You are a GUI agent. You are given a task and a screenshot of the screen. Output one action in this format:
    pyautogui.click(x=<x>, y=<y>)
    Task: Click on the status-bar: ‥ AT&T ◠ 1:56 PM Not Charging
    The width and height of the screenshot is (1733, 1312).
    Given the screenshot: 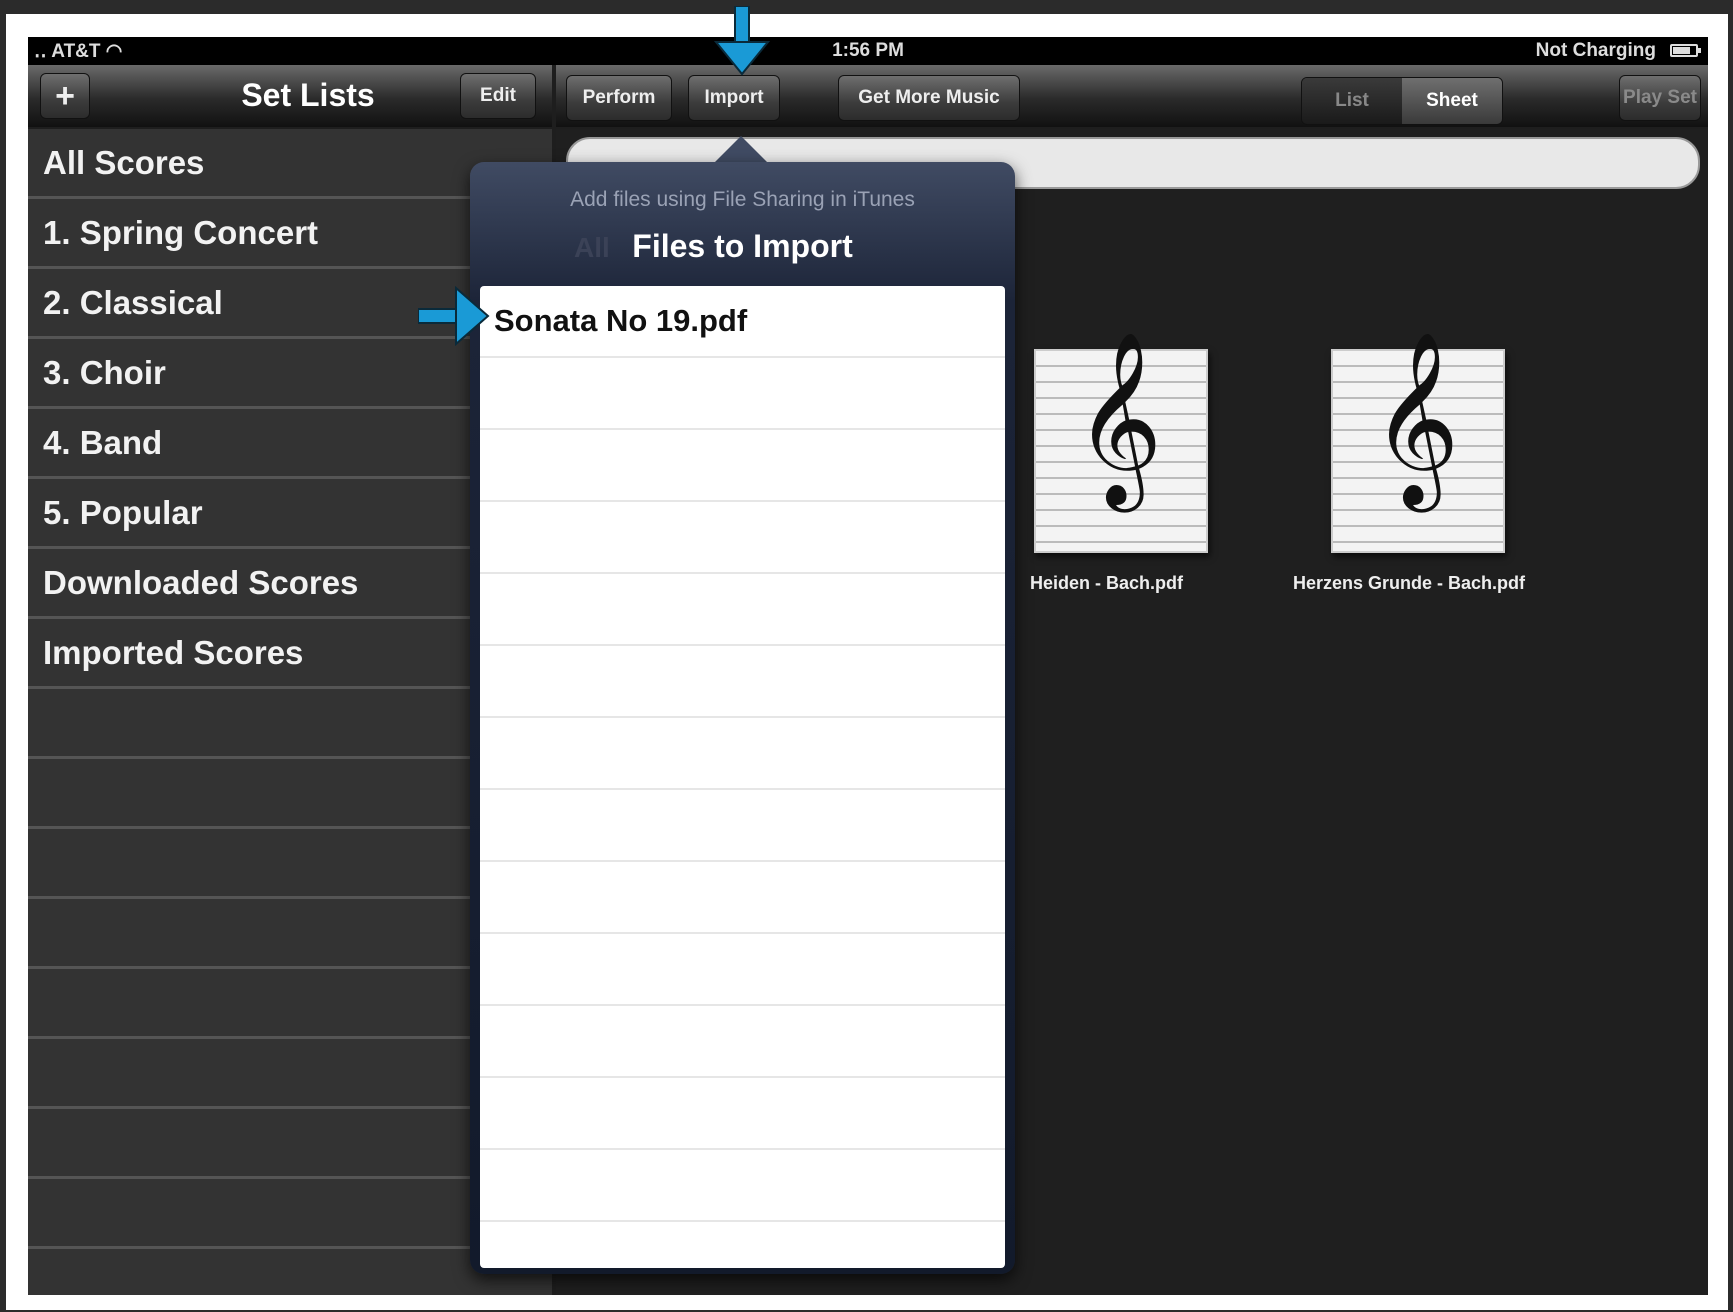 What is the action you would take?
    pyautogui.click(x=868, y=51)
    